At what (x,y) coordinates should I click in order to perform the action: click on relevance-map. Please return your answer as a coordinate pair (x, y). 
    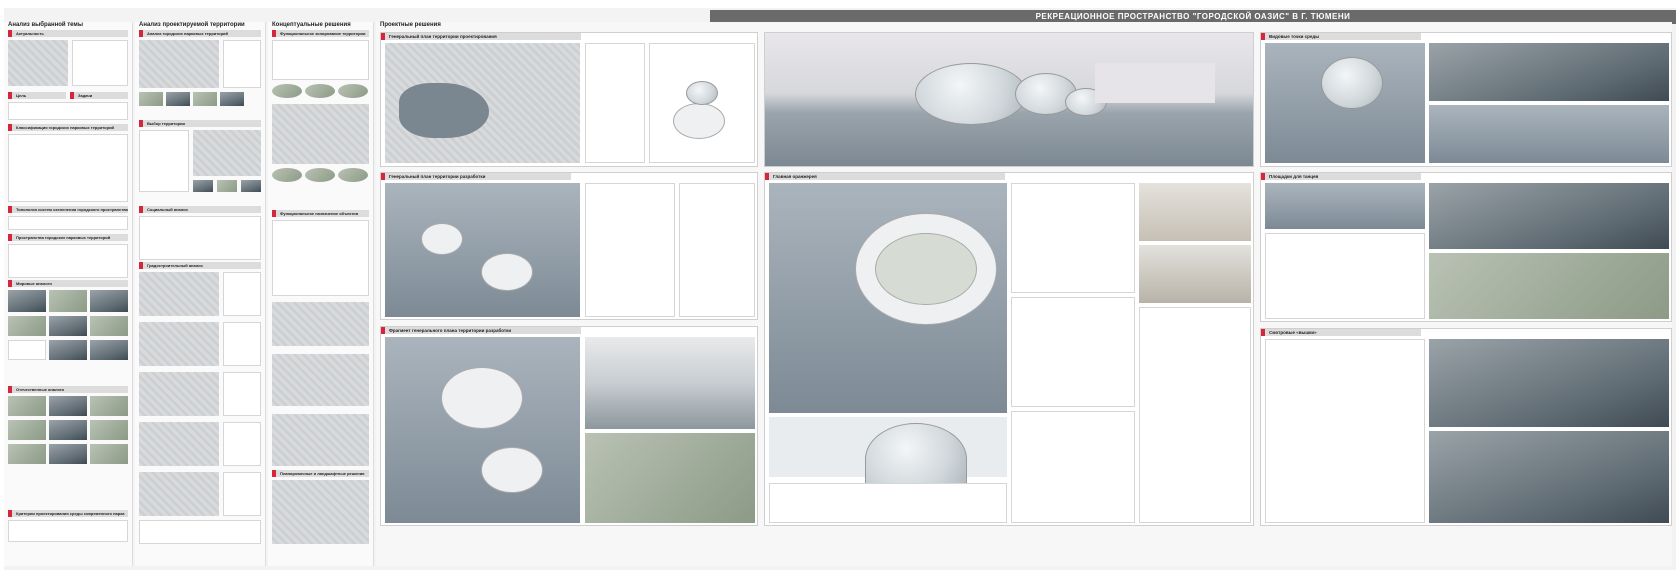
    Looking at the image, I should click on (38, 63).